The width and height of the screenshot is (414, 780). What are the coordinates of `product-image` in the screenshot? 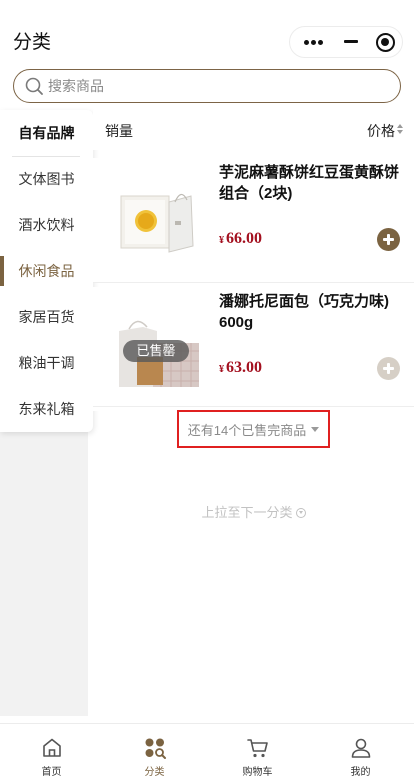 It's located at (158, 215).